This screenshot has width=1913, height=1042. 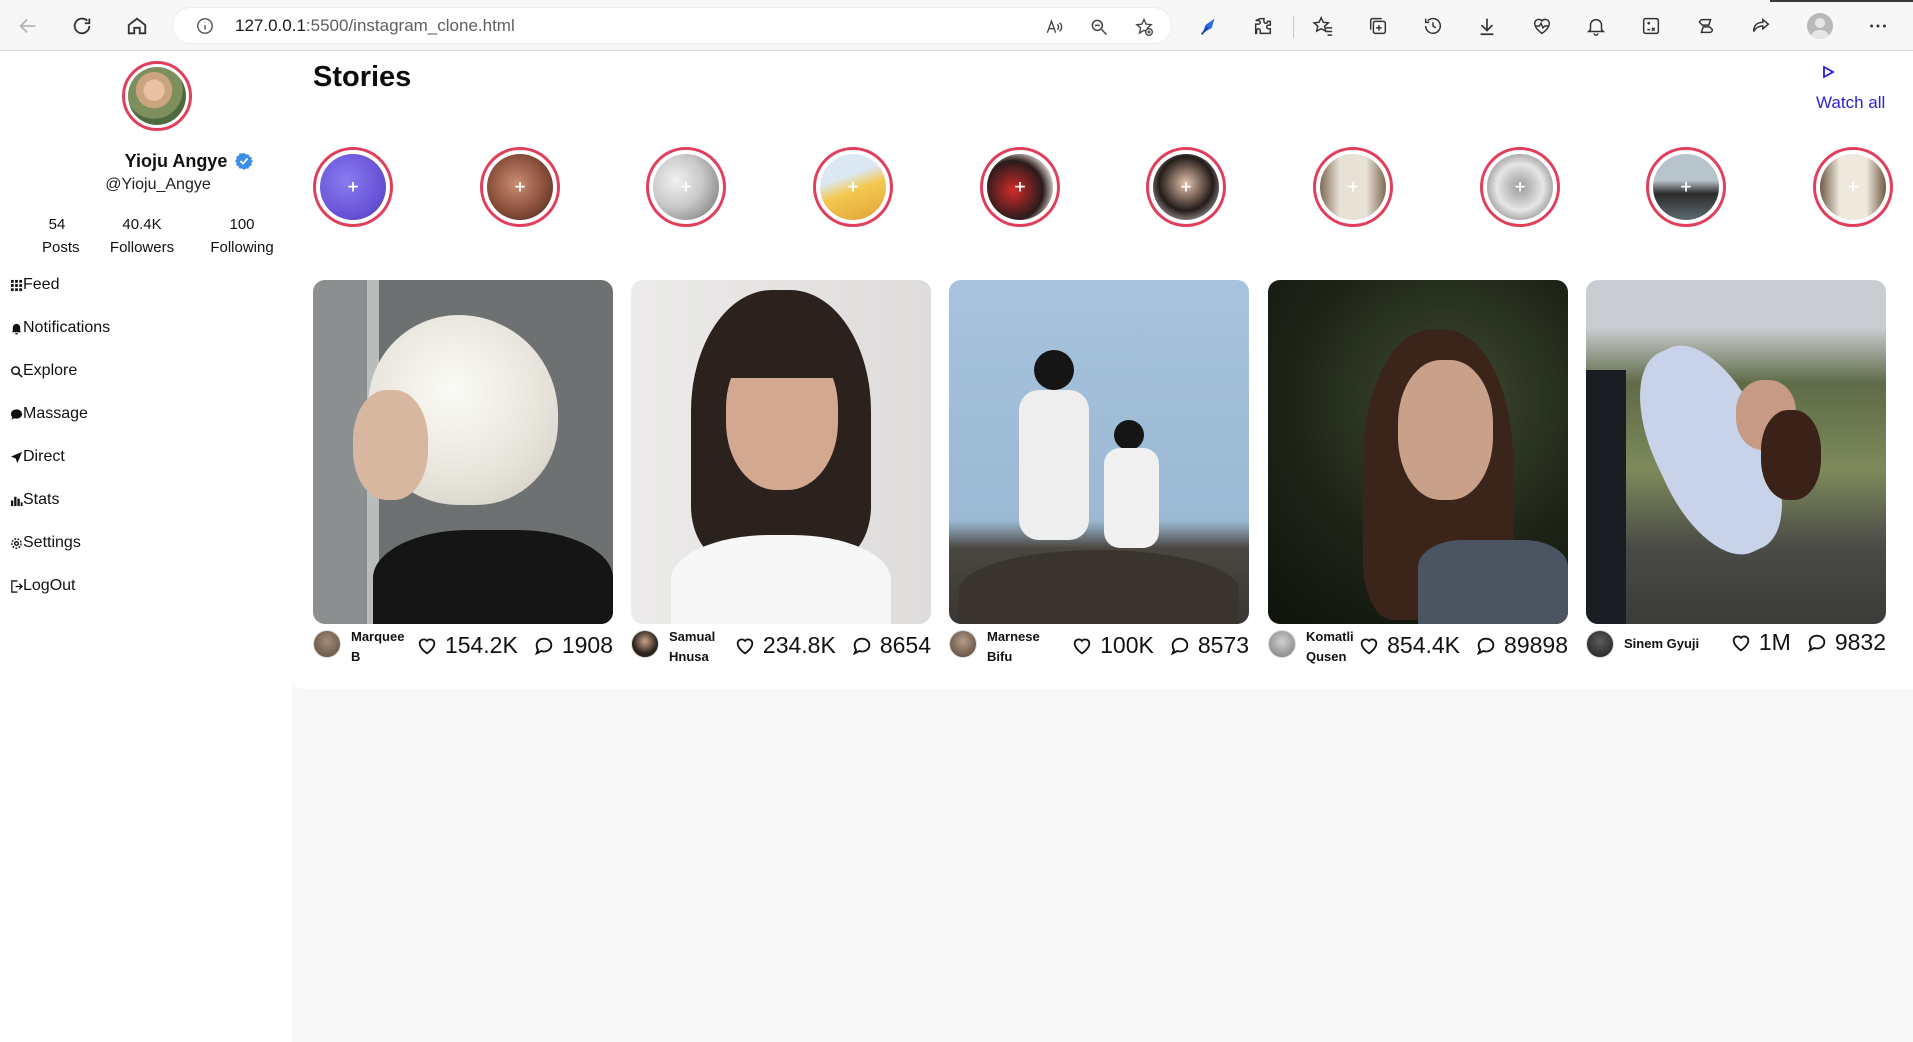 What do you see at coordinates (59, 383) in the screenshot?
I see `sidebar-item-explore: Explore` at bounding box center [59, 383].